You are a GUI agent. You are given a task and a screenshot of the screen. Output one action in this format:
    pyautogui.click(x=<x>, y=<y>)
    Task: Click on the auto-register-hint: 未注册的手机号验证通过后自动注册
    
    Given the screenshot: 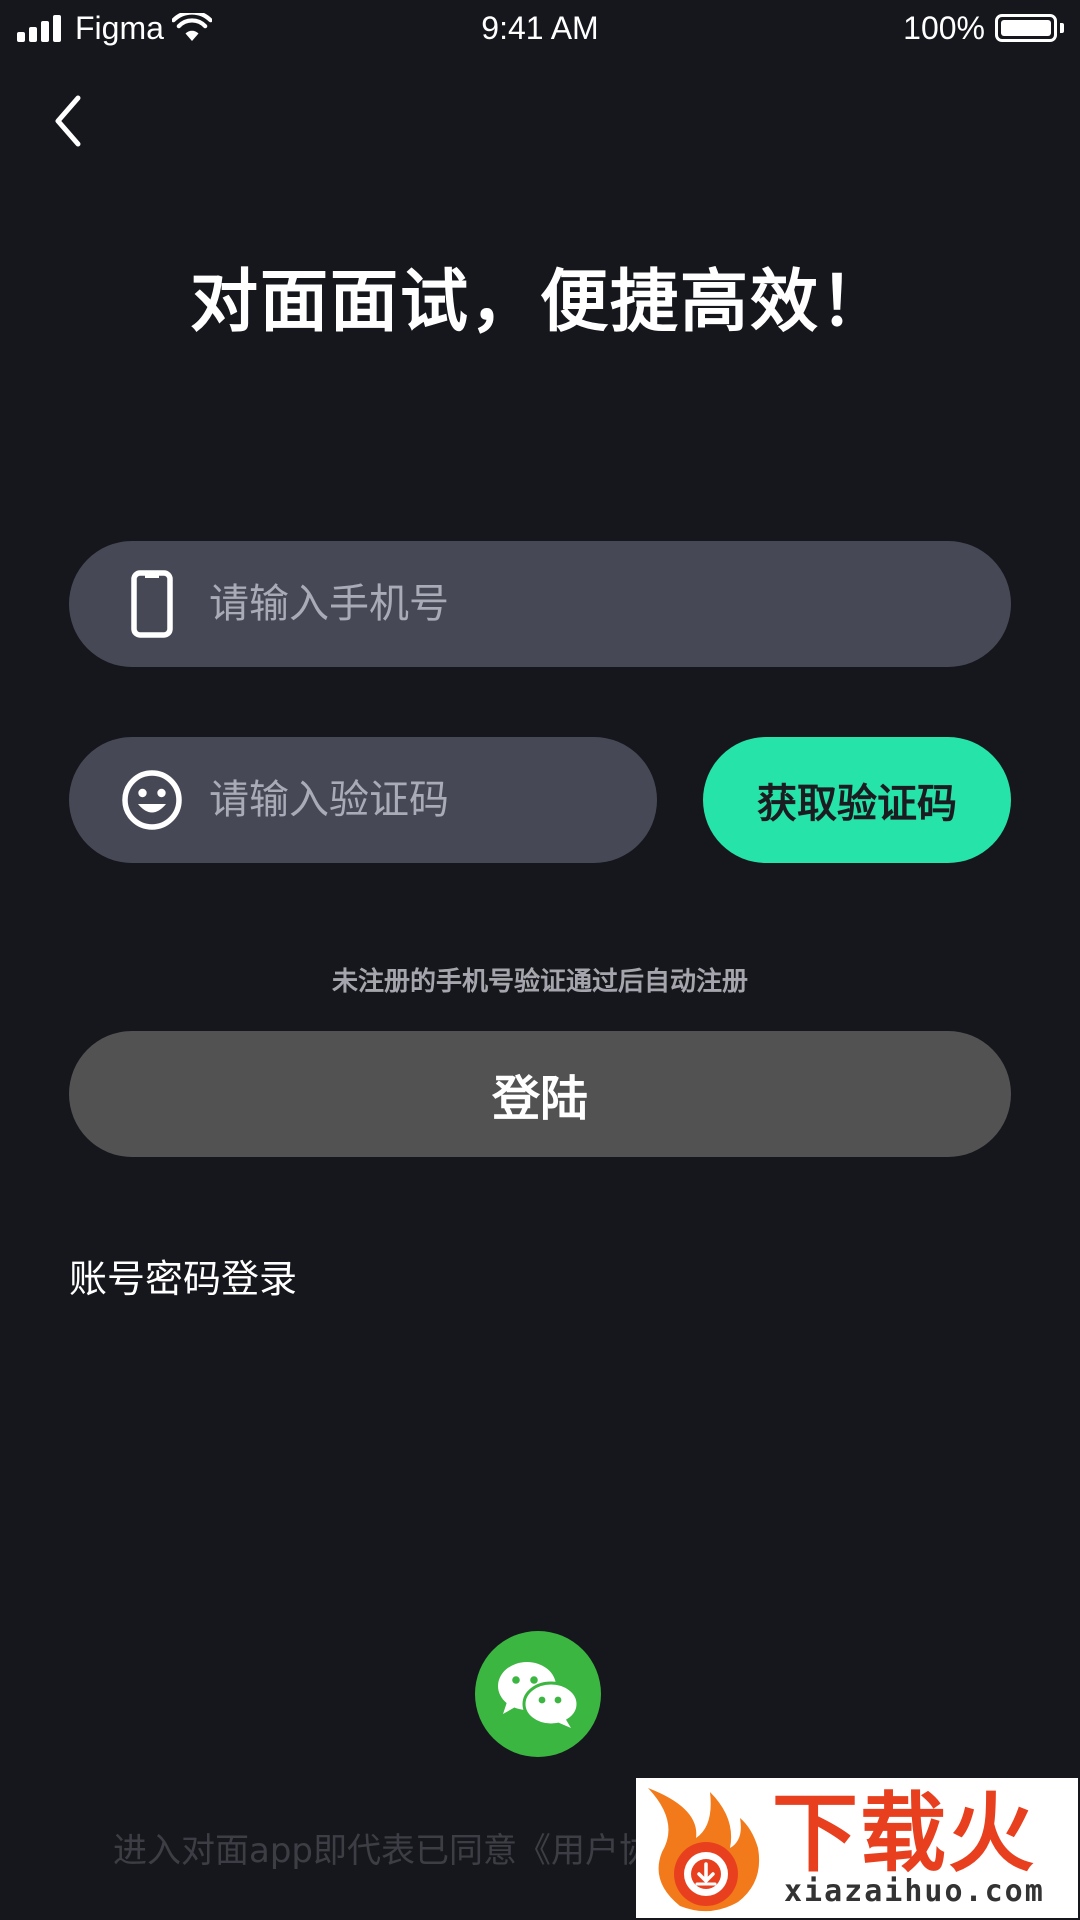 What is the action you would take?
    pyautogui.click(x=539, y=982)
    